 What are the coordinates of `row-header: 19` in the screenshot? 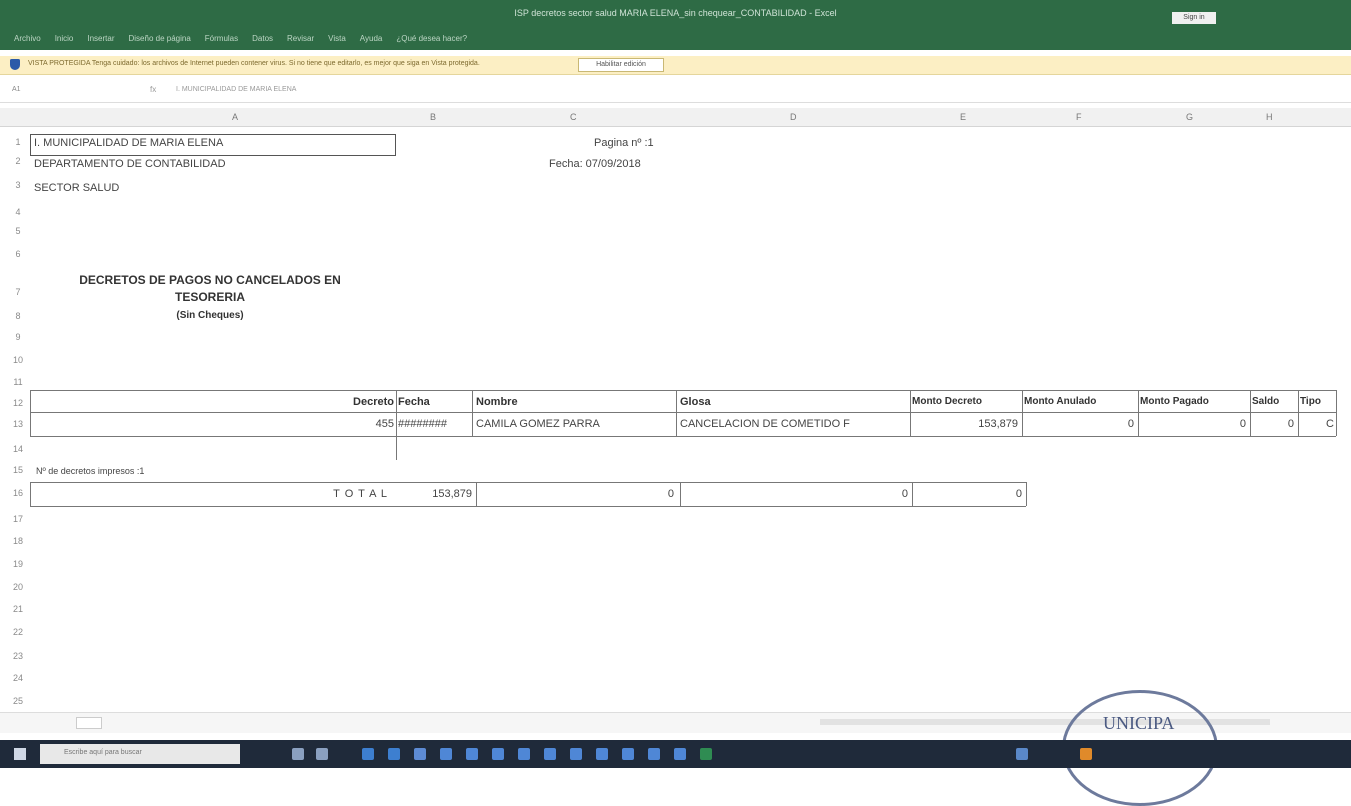 It's located at (18, 564).